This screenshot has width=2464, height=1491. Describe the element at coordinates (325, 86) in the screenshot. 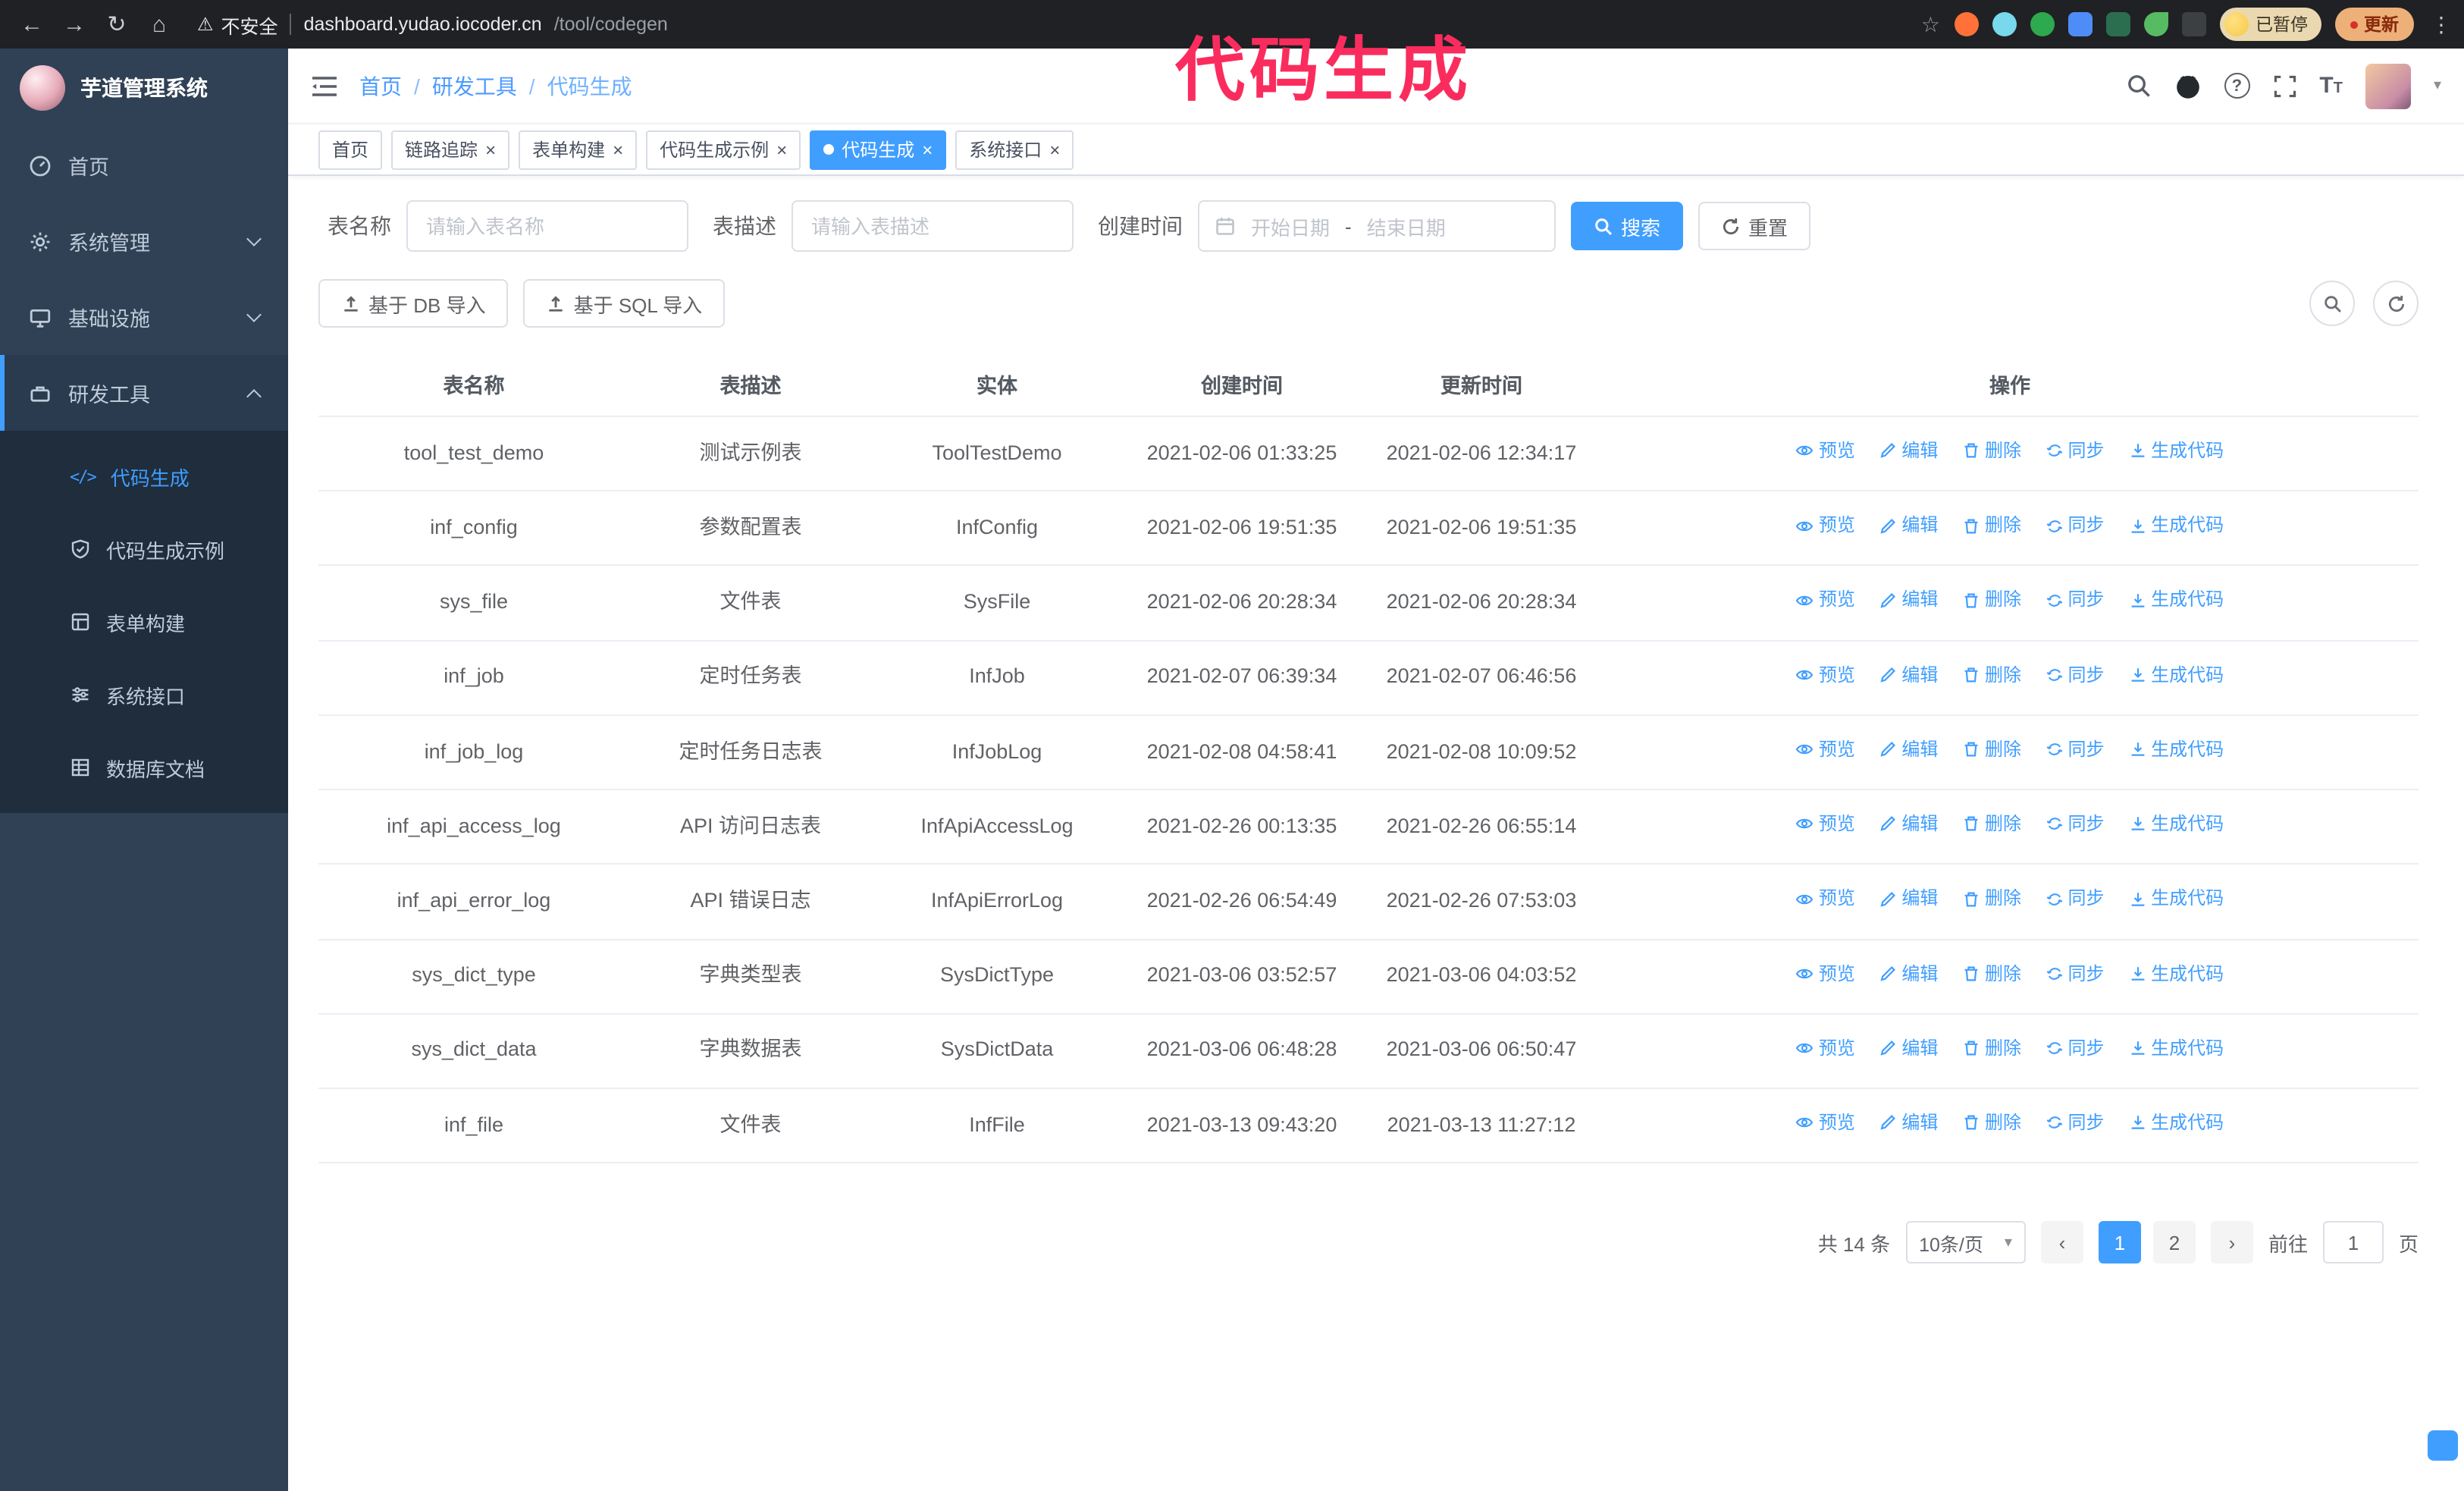

I see `sidebar-collapse-icon` at that location.